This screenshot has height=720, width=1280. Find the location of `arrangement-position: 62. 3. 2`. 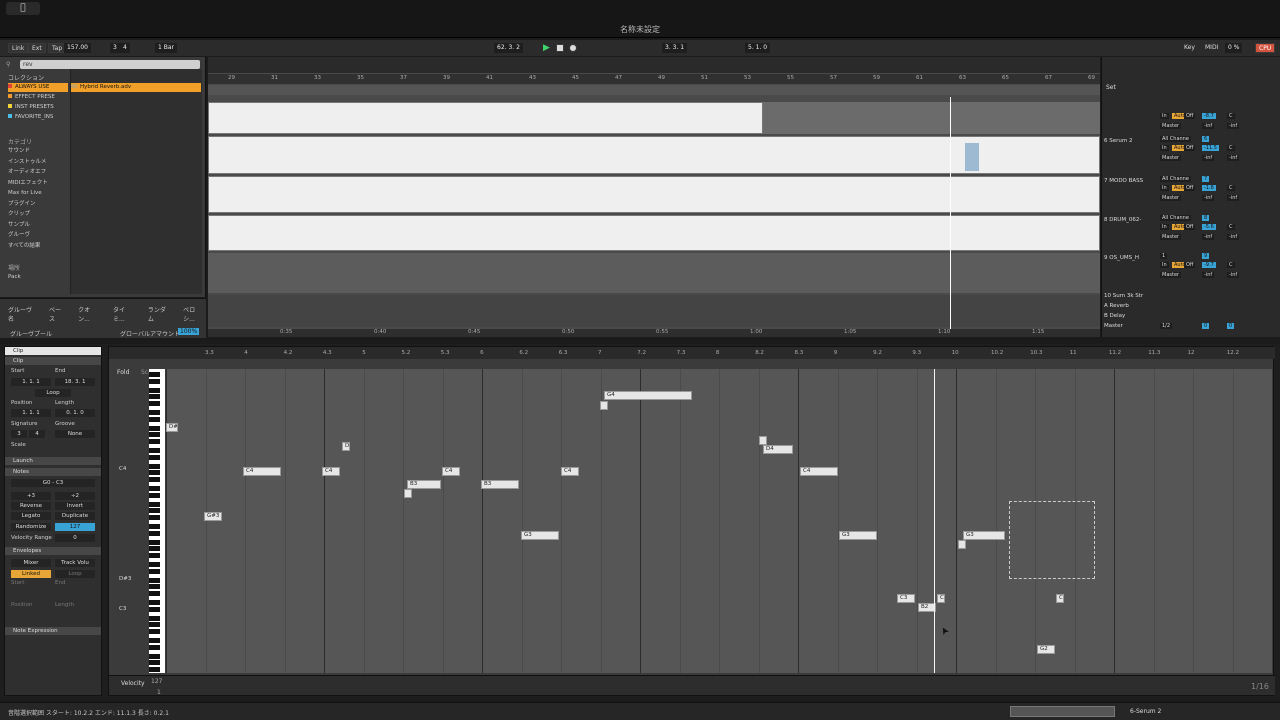

arrangement-position: 62. 3. 2 is located at coordinates (508, 48).